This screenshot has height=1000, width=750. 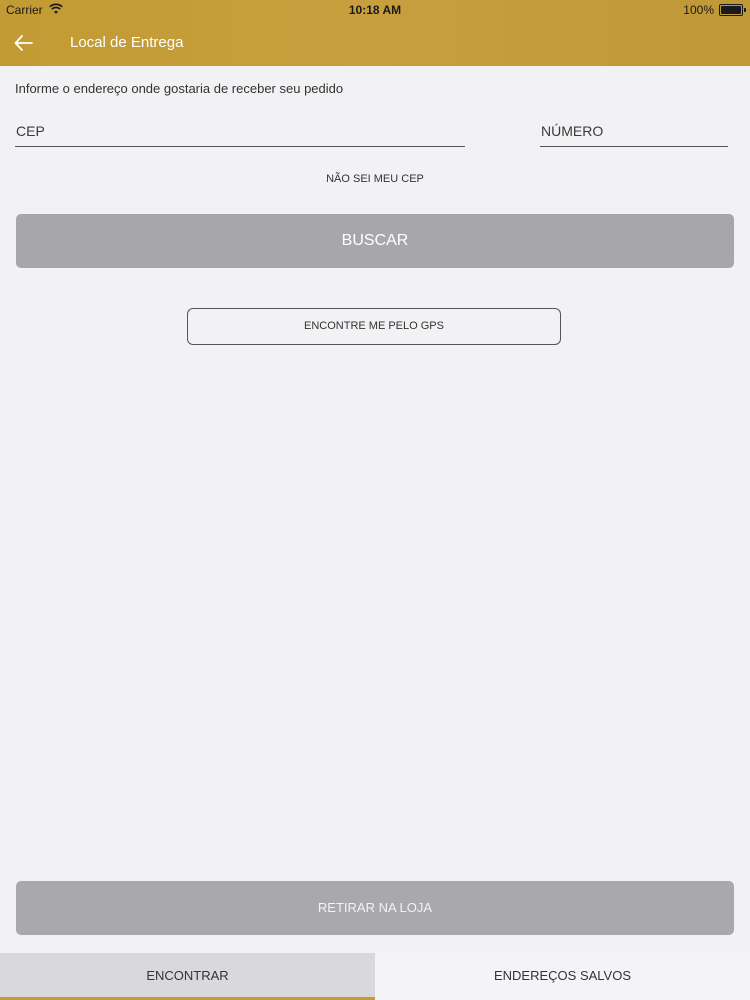 I want to click on back-button, so click(x=24, y=43).